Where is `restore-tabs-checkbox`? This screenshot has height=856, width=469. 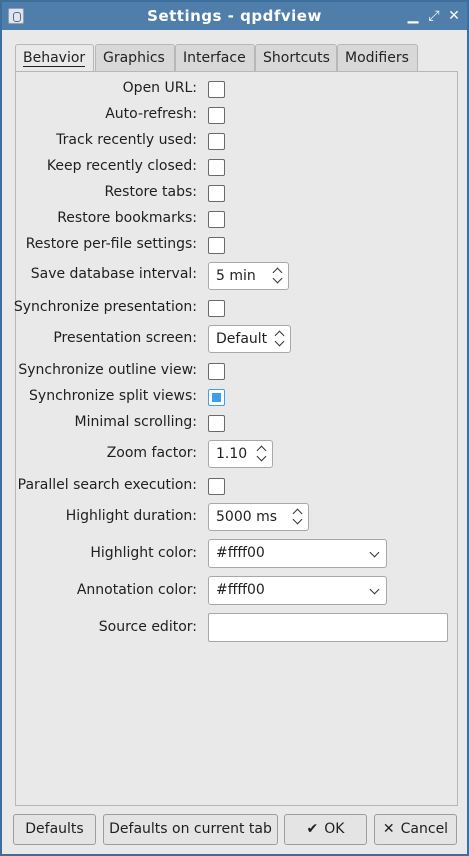 restore-tabs-checkbox is located at coordinates (216, 193).